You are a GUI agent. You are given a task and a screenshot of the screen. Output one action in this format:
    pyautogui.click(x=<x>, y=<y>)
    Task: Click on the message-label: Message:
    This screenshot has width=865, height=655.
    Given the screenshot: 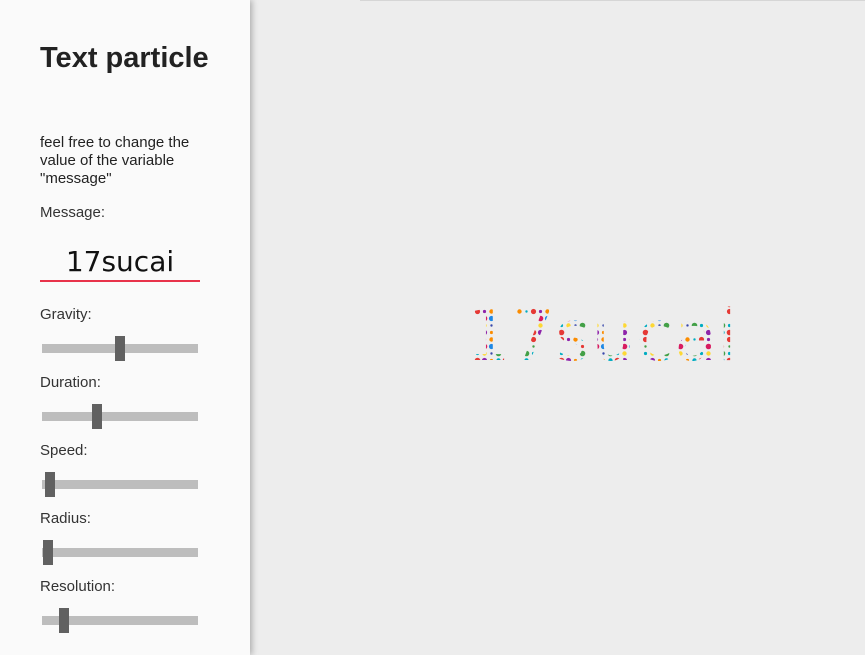 What is the action you would take?
    pyautogui.click(x=73, y=212)
    